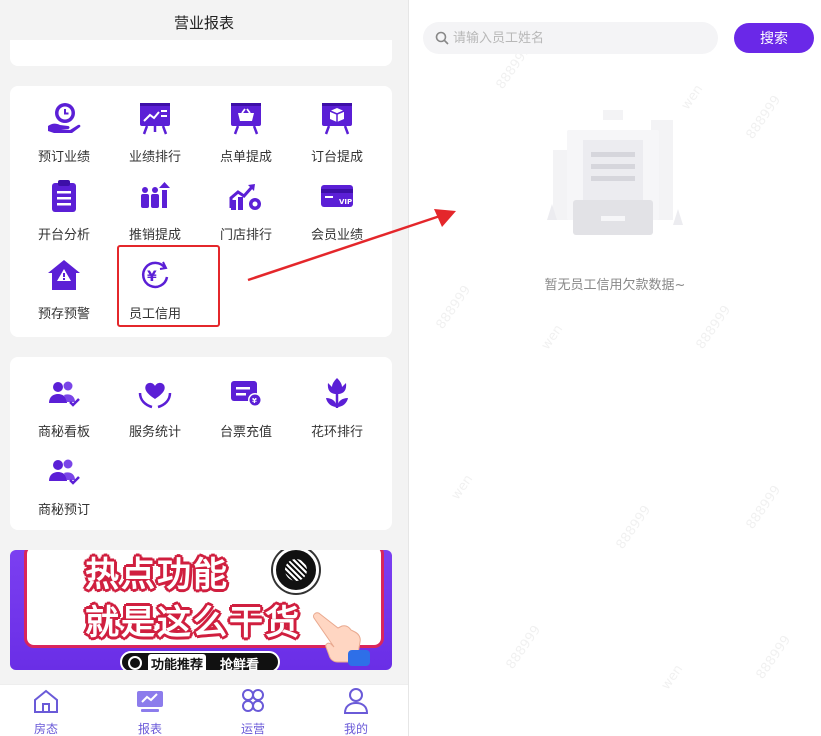 The width and height of the screenshot is (821, 736). I want to click on secretary-card: 商秘看板 服务统计 ¥ 台票充值 花环排行 商秘预订, so click(201, 443).